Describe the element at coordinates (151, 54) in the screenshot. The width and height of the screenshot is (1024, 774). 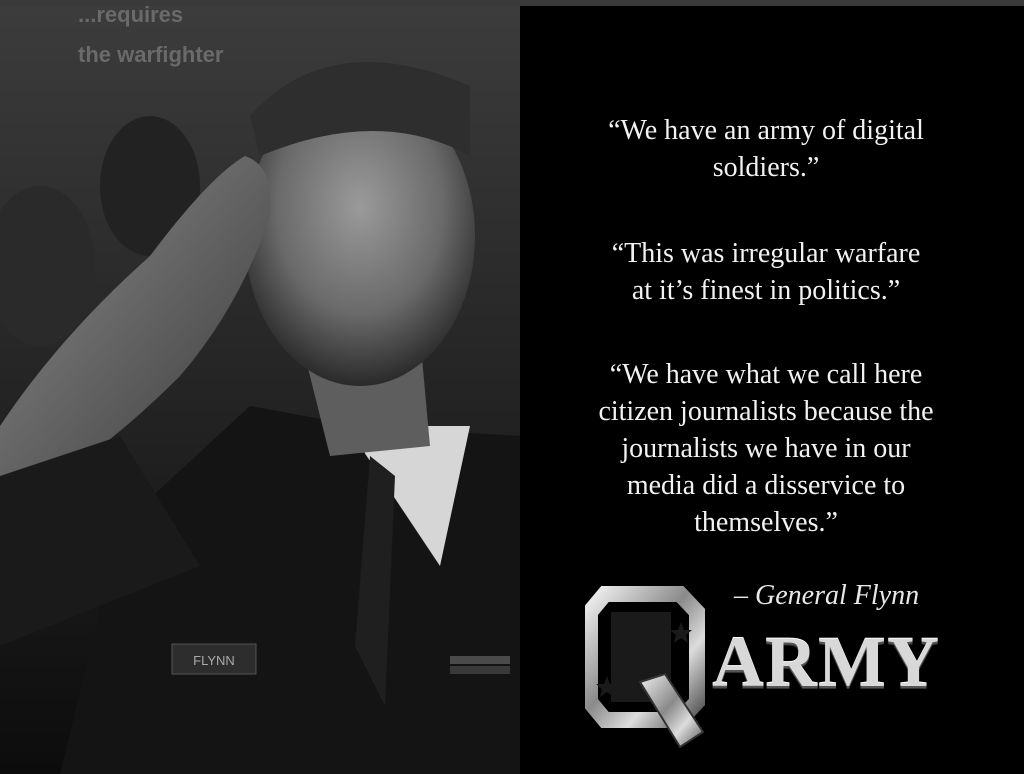
I see `banner-line-2: the warfighter` at that location.